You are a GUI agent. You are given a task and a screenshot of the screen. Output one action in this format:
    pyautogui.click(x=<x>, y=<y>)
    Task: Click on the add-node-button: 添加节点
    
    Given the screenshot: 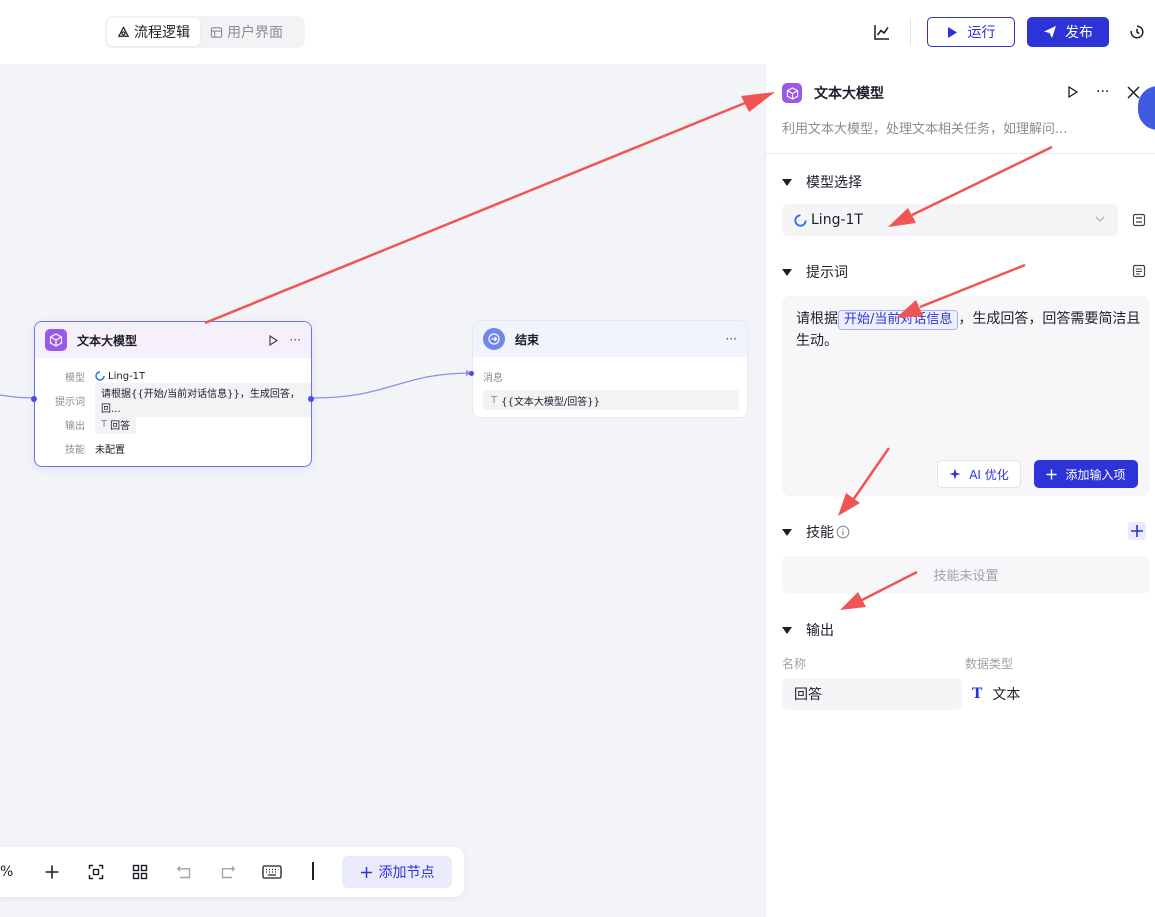 What is the action you would take?
    pyautogui.click(x=397, y=872)
    